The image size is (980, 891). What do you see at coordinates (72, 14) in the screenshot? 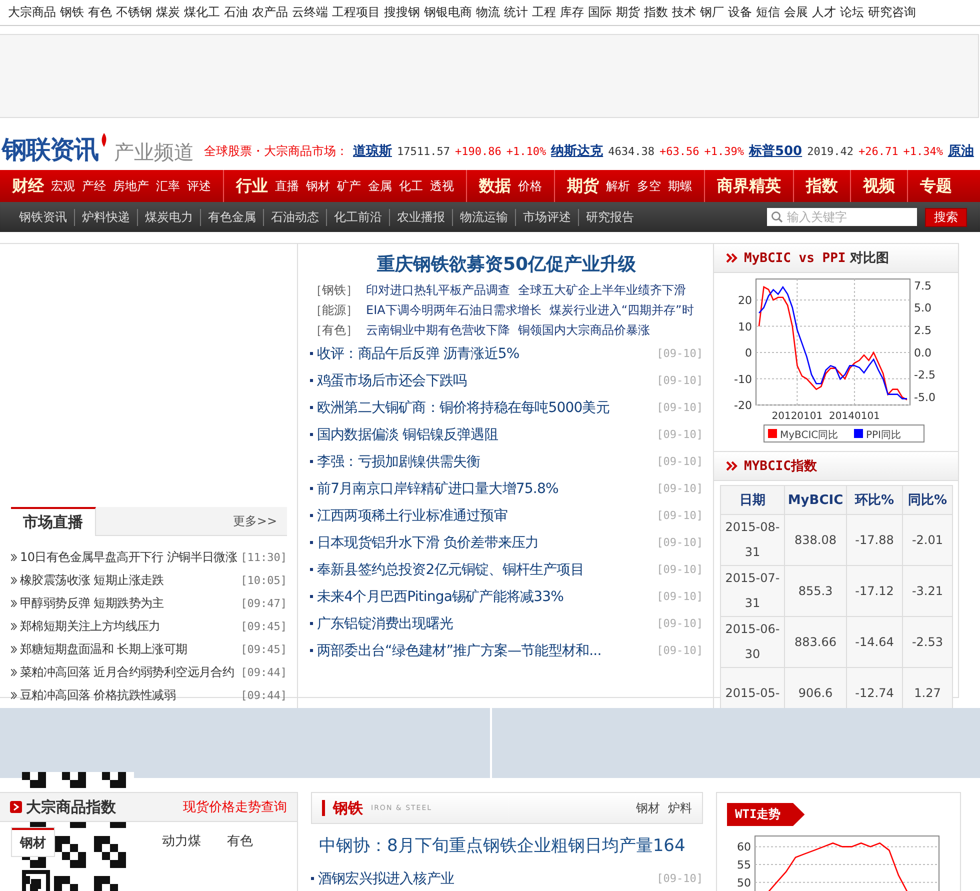
I see `top-nav-link: 钢铁` at bounding box center [72, 14].